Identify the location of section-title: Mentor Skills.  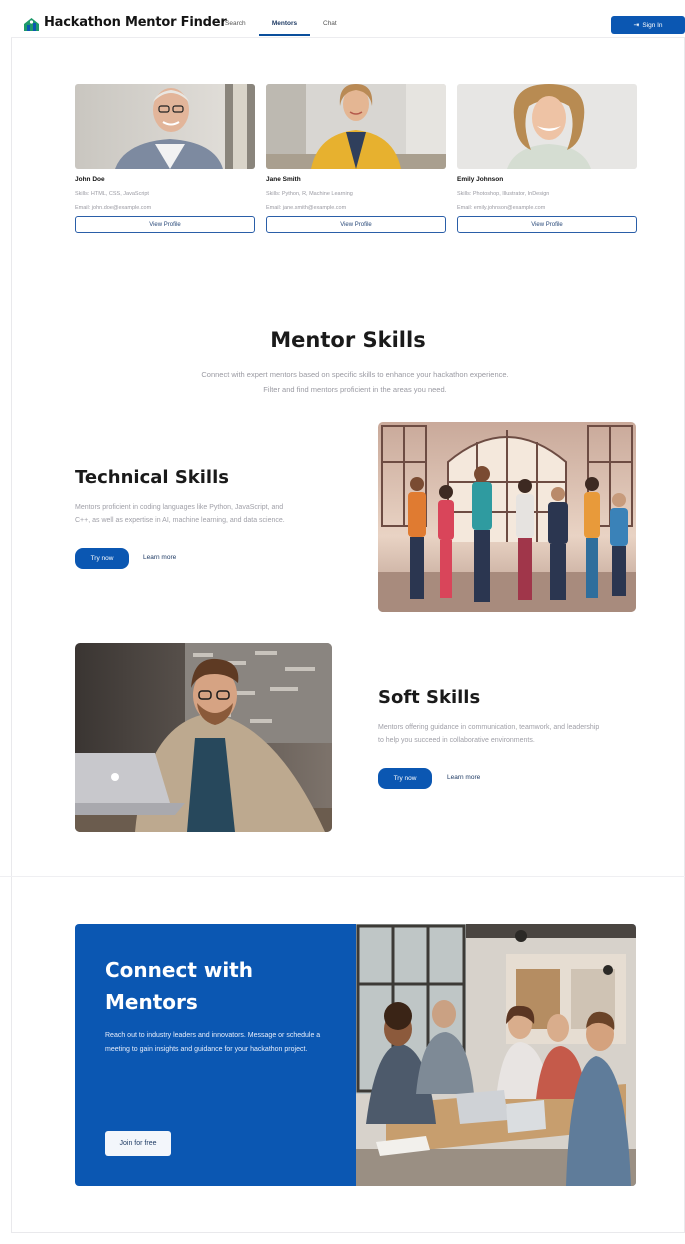
(348, 340).